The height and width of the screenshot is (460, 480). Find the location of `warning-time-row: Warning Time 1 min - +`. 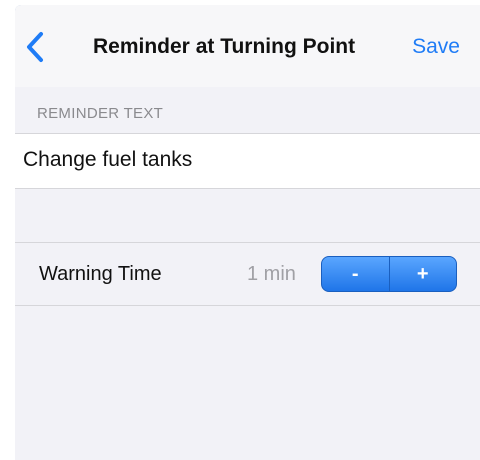

warning-time-row: Warning Time 1 min - + is located at coordinates (247, 274).